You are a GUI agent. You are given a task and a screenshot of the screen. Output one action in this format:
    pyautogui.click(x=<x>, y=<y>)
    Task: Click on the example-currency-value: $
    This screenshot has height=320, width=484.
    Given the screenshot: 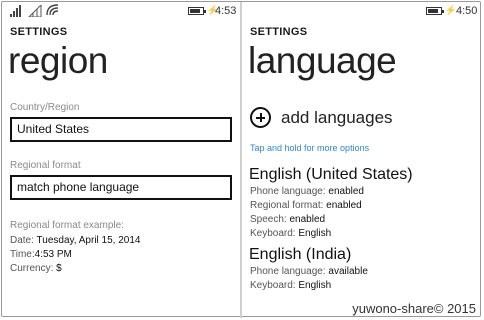 What is the action you would take?
    pyautogui.click(x=59, y=268)
    